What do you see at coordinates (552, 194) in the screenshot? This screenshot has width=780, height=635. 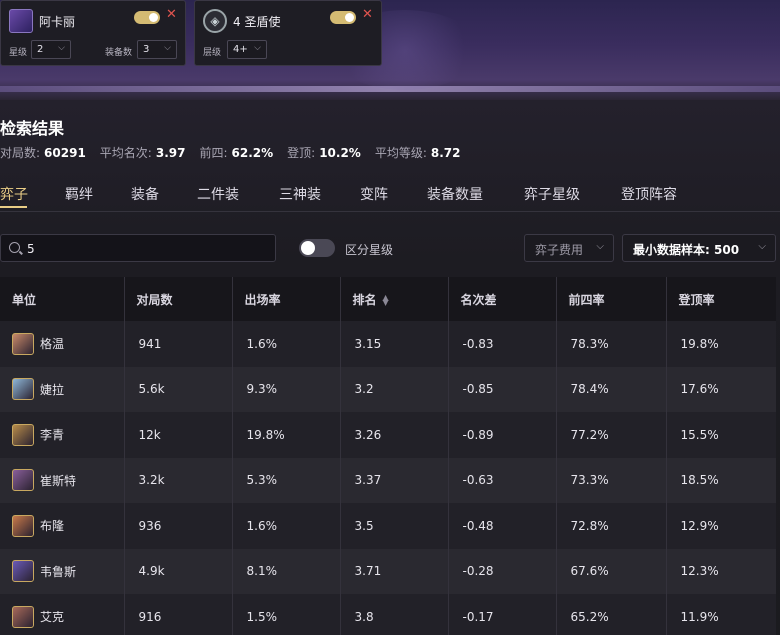 I see `tab-unit-stars: 弈子星级` at bounding box center [552, 194].